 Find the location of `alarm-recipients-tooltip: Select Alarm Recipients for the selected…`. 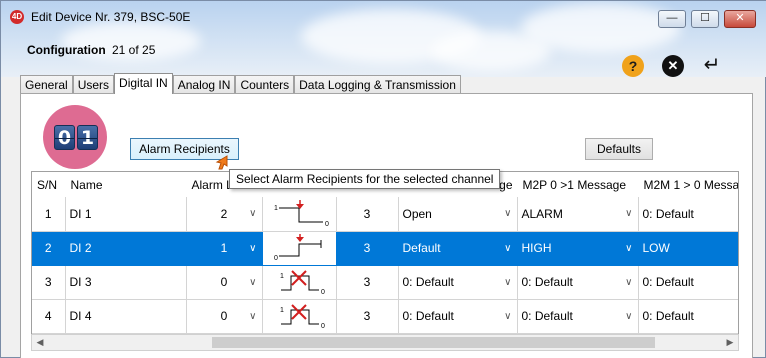

alarm-recipients-tooltip: Select Alarm Recipients for the selected… is located at coordinates (365, 179).